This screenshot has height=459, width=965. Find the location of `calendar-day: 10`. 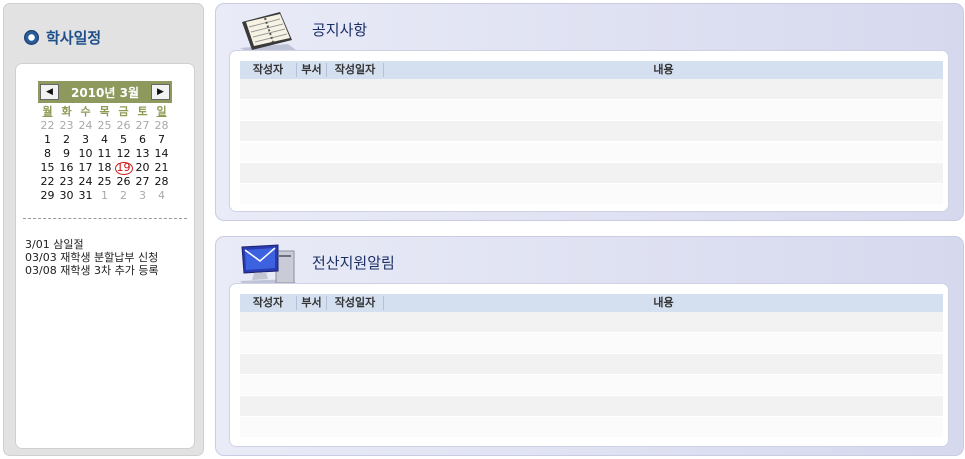

calendar-day: 10 is located at coordinates (85, 154).